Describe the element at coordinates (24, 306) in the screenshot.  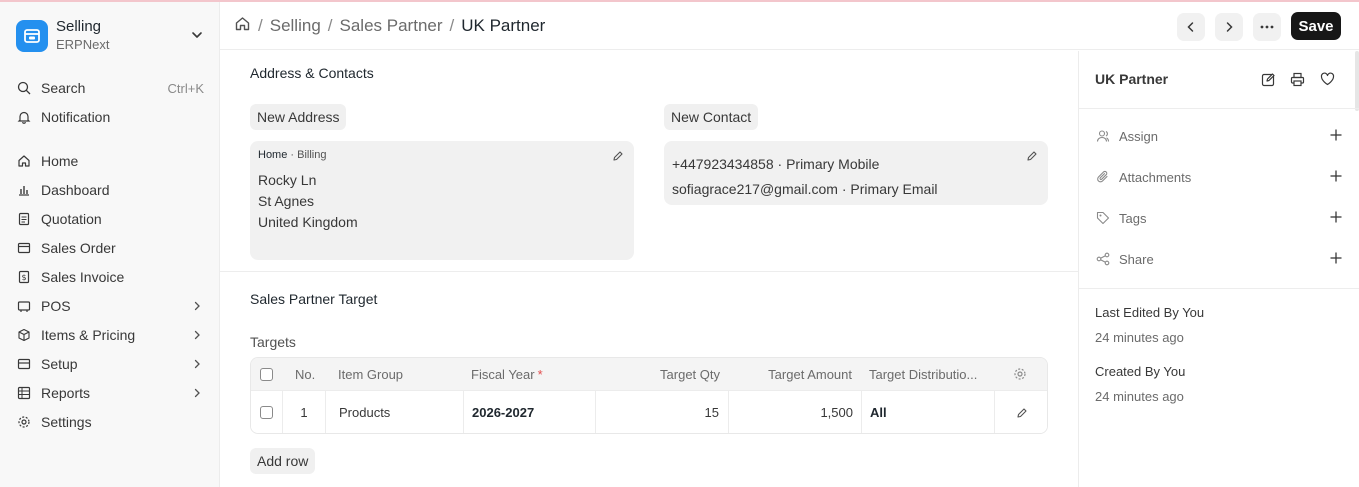
I see `pos-icon` at that location.